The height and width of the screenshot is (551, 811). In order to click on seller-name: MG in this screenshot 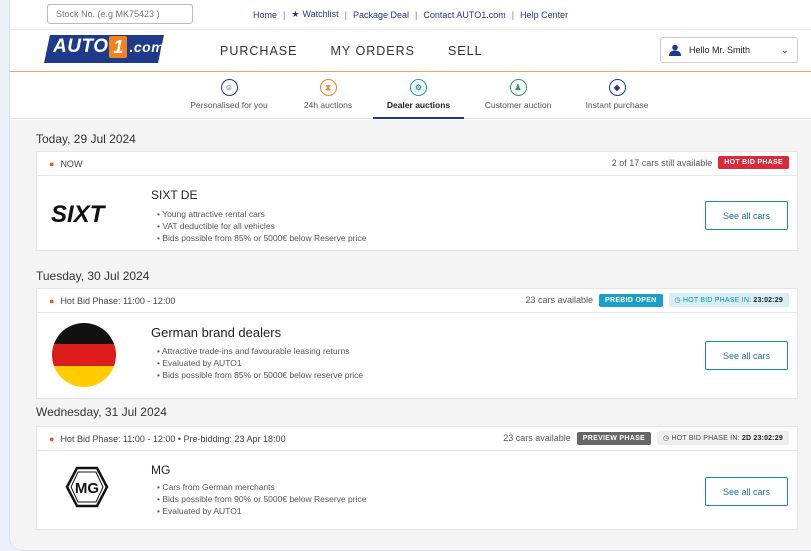, I will do `click(161, 470)`.